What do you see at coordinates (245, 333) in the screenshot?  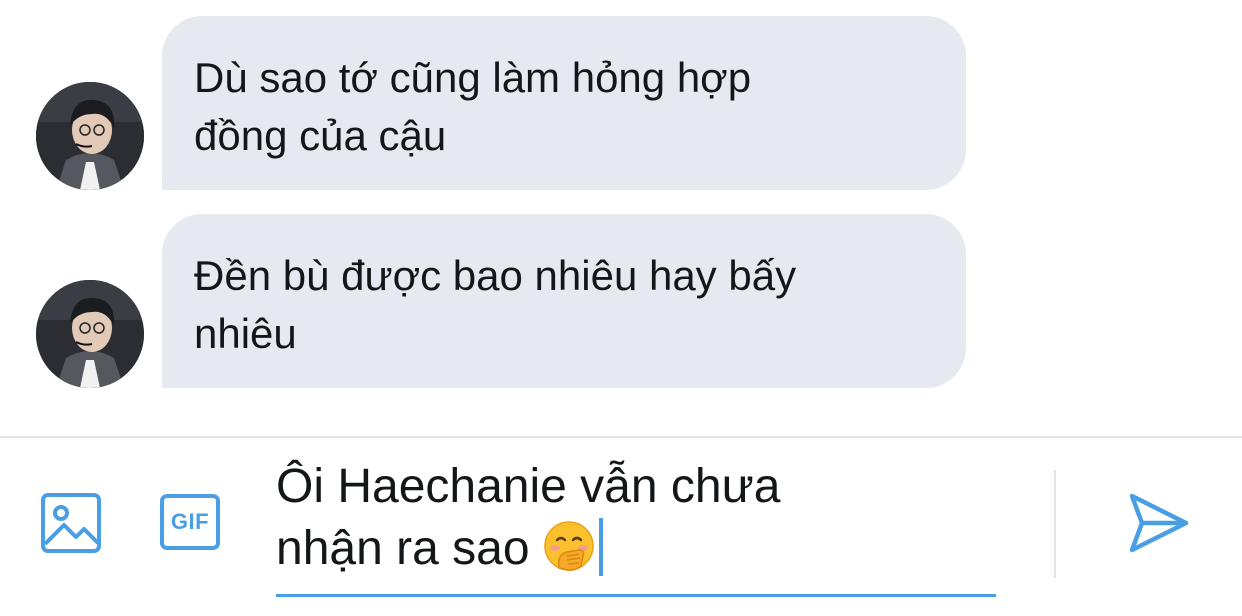 I see `message-text-line: nhiêu` at bounding box center [245, 333].